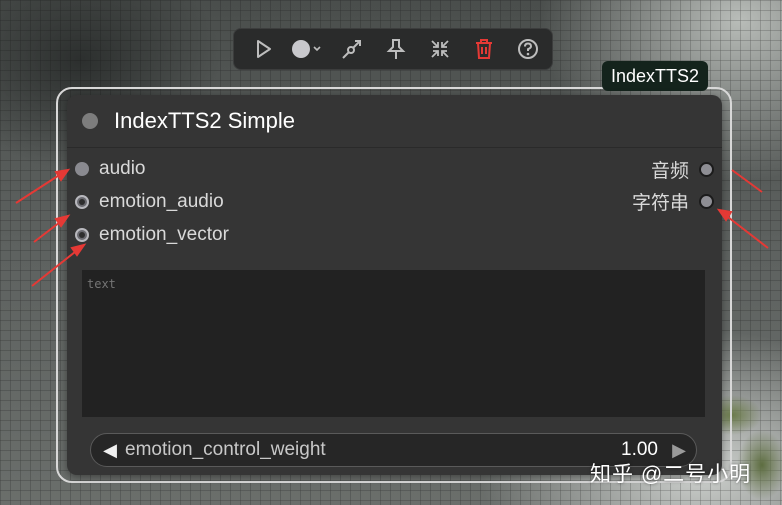 The height and width of the screenshot is (505, 782). Describe the element at coordinates (40, 187) in the screenshot. I see `annotation-arrow-audio` at that location.